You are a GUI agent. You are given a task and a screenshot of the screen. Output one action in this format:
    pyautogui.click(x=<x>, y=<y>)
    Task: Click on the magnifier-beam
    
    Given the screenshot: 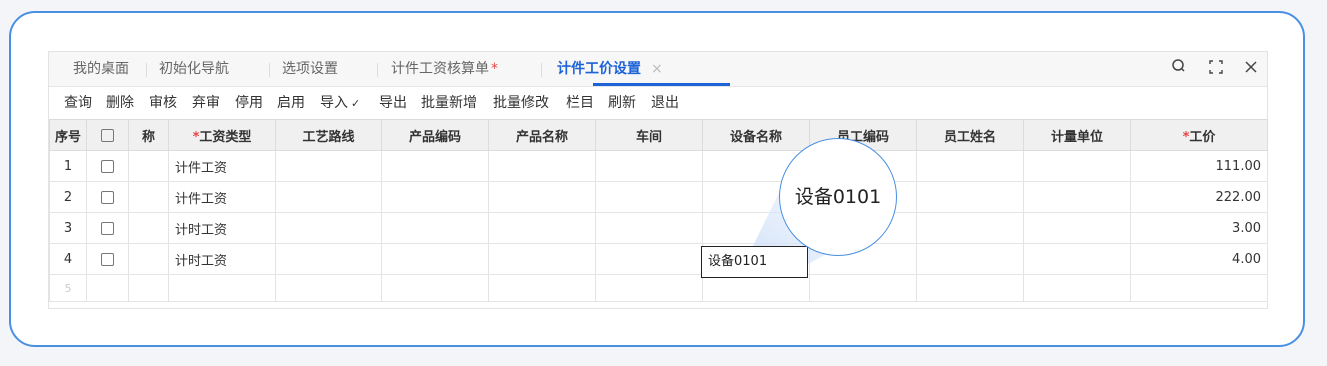 What is the action you would take?
    pyautogui.click(x=806, y=217)
    